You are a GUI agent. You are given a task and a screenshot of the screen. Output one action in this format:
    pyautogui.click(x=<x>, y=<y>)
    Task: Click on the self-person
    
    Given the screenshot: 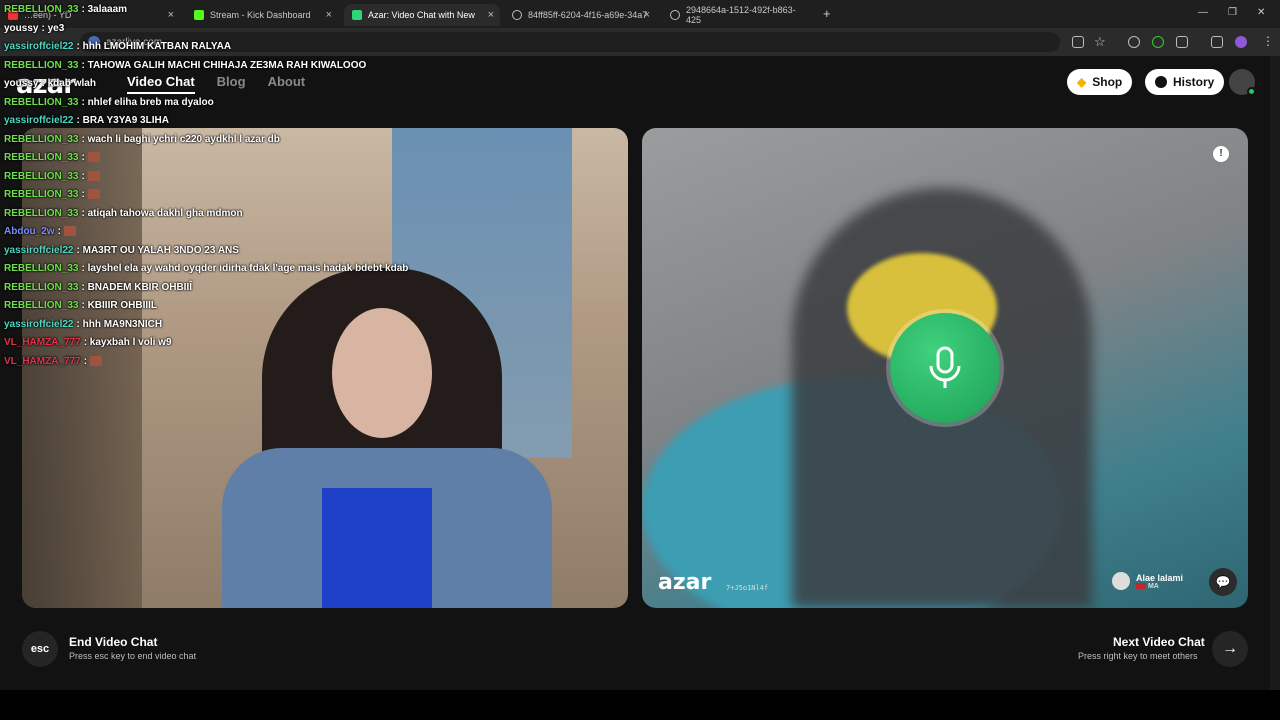 What is the action you would take?
    pyautogui.click(x=377, y=548)
    